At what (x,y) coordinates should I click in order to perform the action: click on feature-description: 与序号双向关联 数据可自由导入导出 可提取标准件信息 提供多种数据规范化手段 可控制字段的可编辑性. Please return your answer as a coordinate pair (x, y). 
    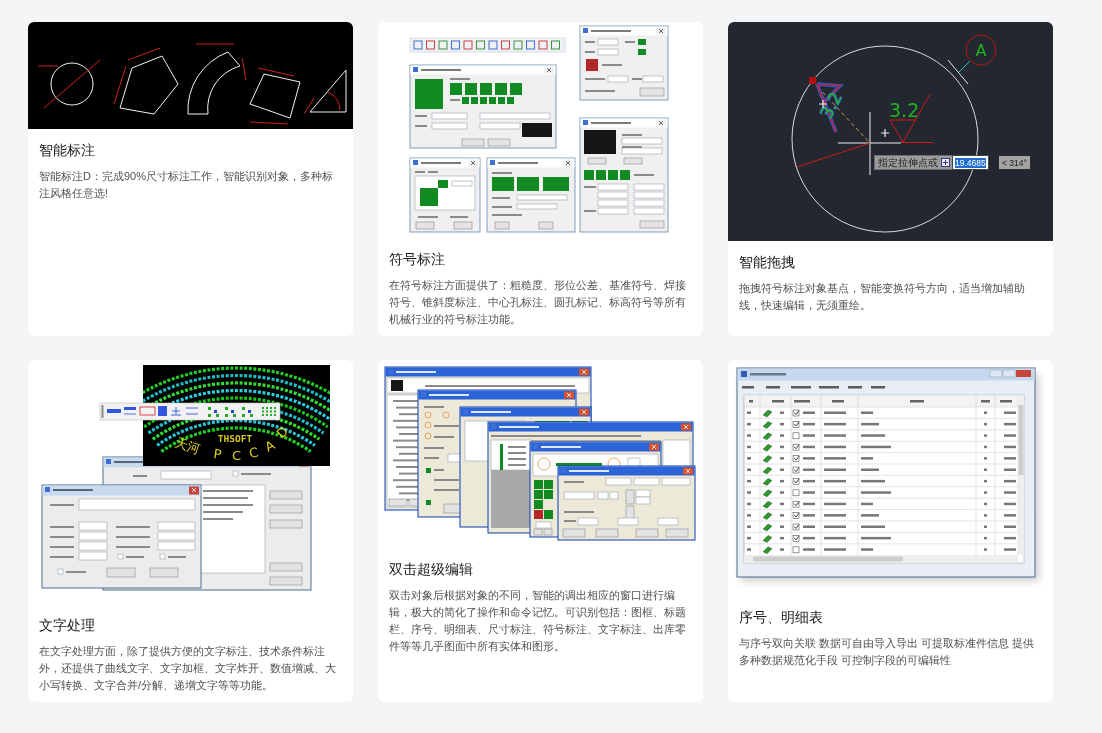
    Looking at the image, I should click on (887, 652).